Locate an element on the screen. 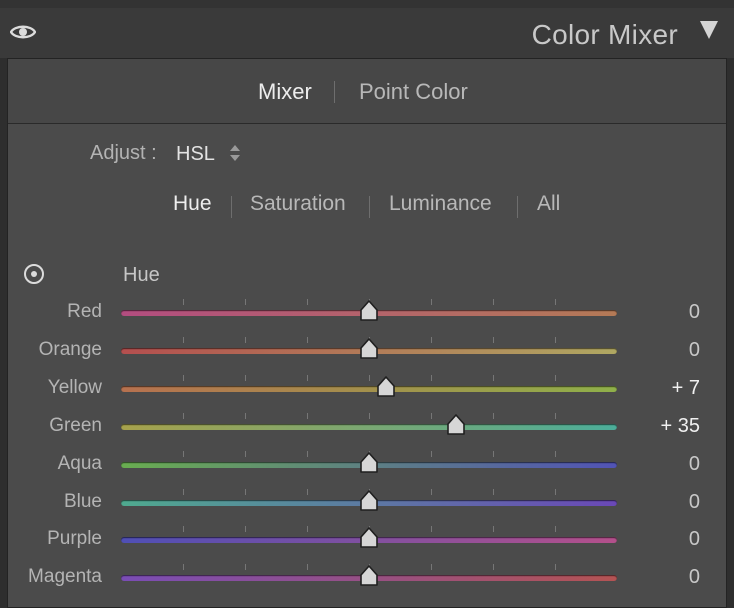 The image size is (734, 608). subtab-hue: Hue is located at coordinates (192, 204).